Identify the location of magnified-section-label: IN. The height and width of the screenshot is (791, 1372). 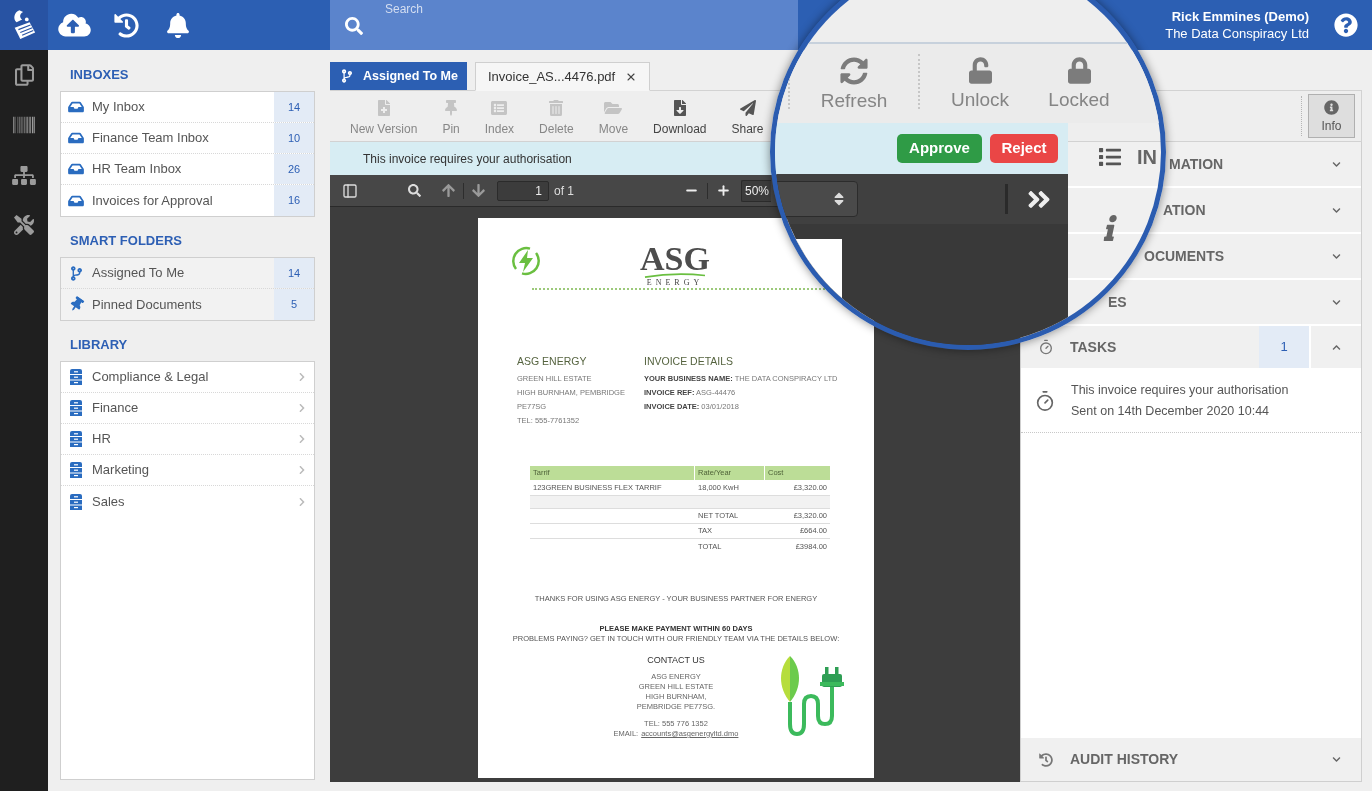
(1147, 157).